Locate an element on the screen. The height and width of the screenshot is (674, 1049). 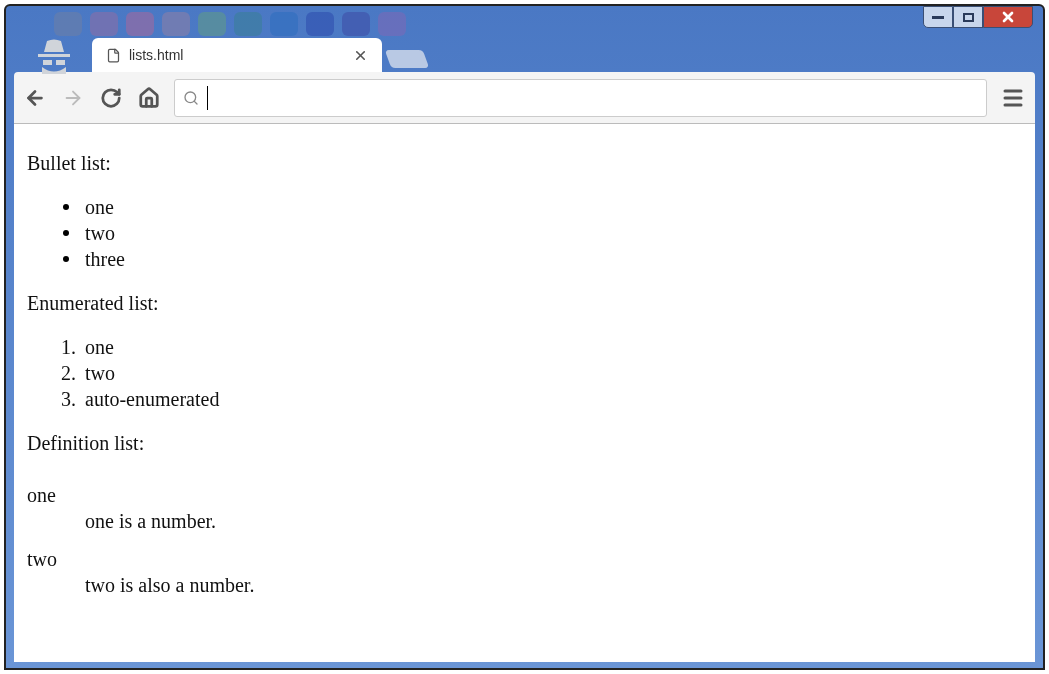
definition-term: two is located at coordinates (42, 559).